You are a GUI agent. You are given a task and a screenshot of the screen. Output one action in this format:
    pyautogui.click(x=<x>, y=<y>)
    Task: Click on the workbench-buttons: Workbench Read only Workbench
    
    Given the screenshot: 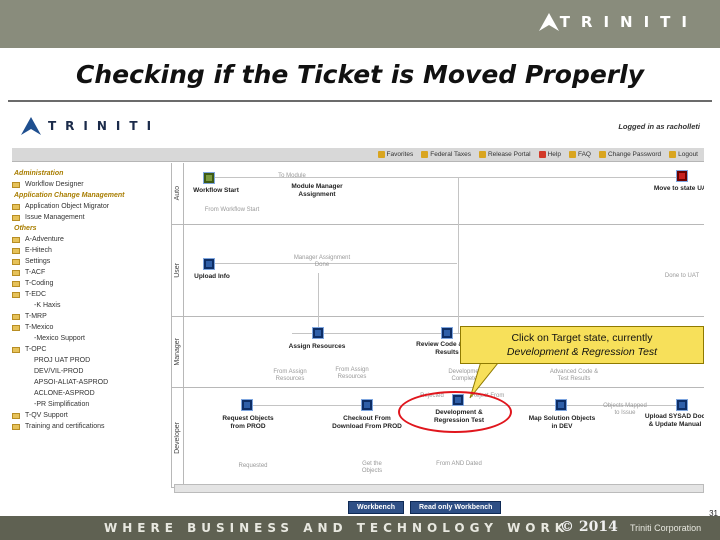 What is the action you would take?
    pyautogui.click(x=425, y=507)
    